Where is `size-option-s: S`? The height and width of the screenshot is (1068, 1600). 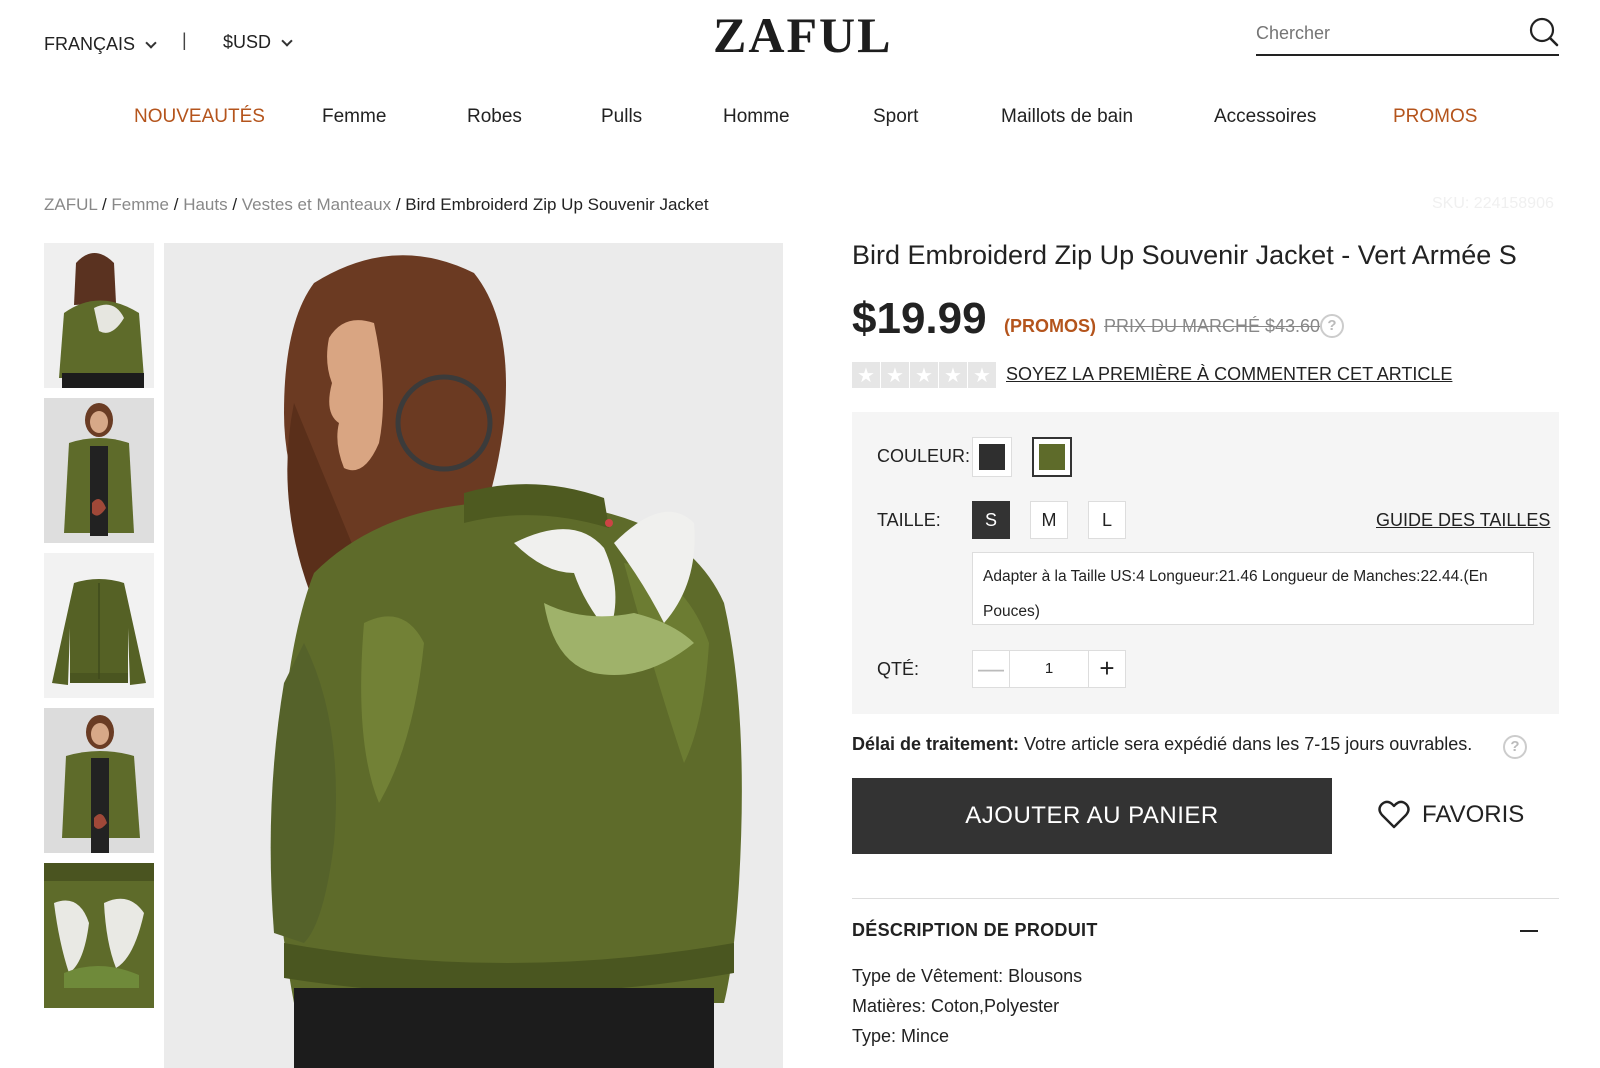
size-option-s: S is located at coordinates (991, 520).